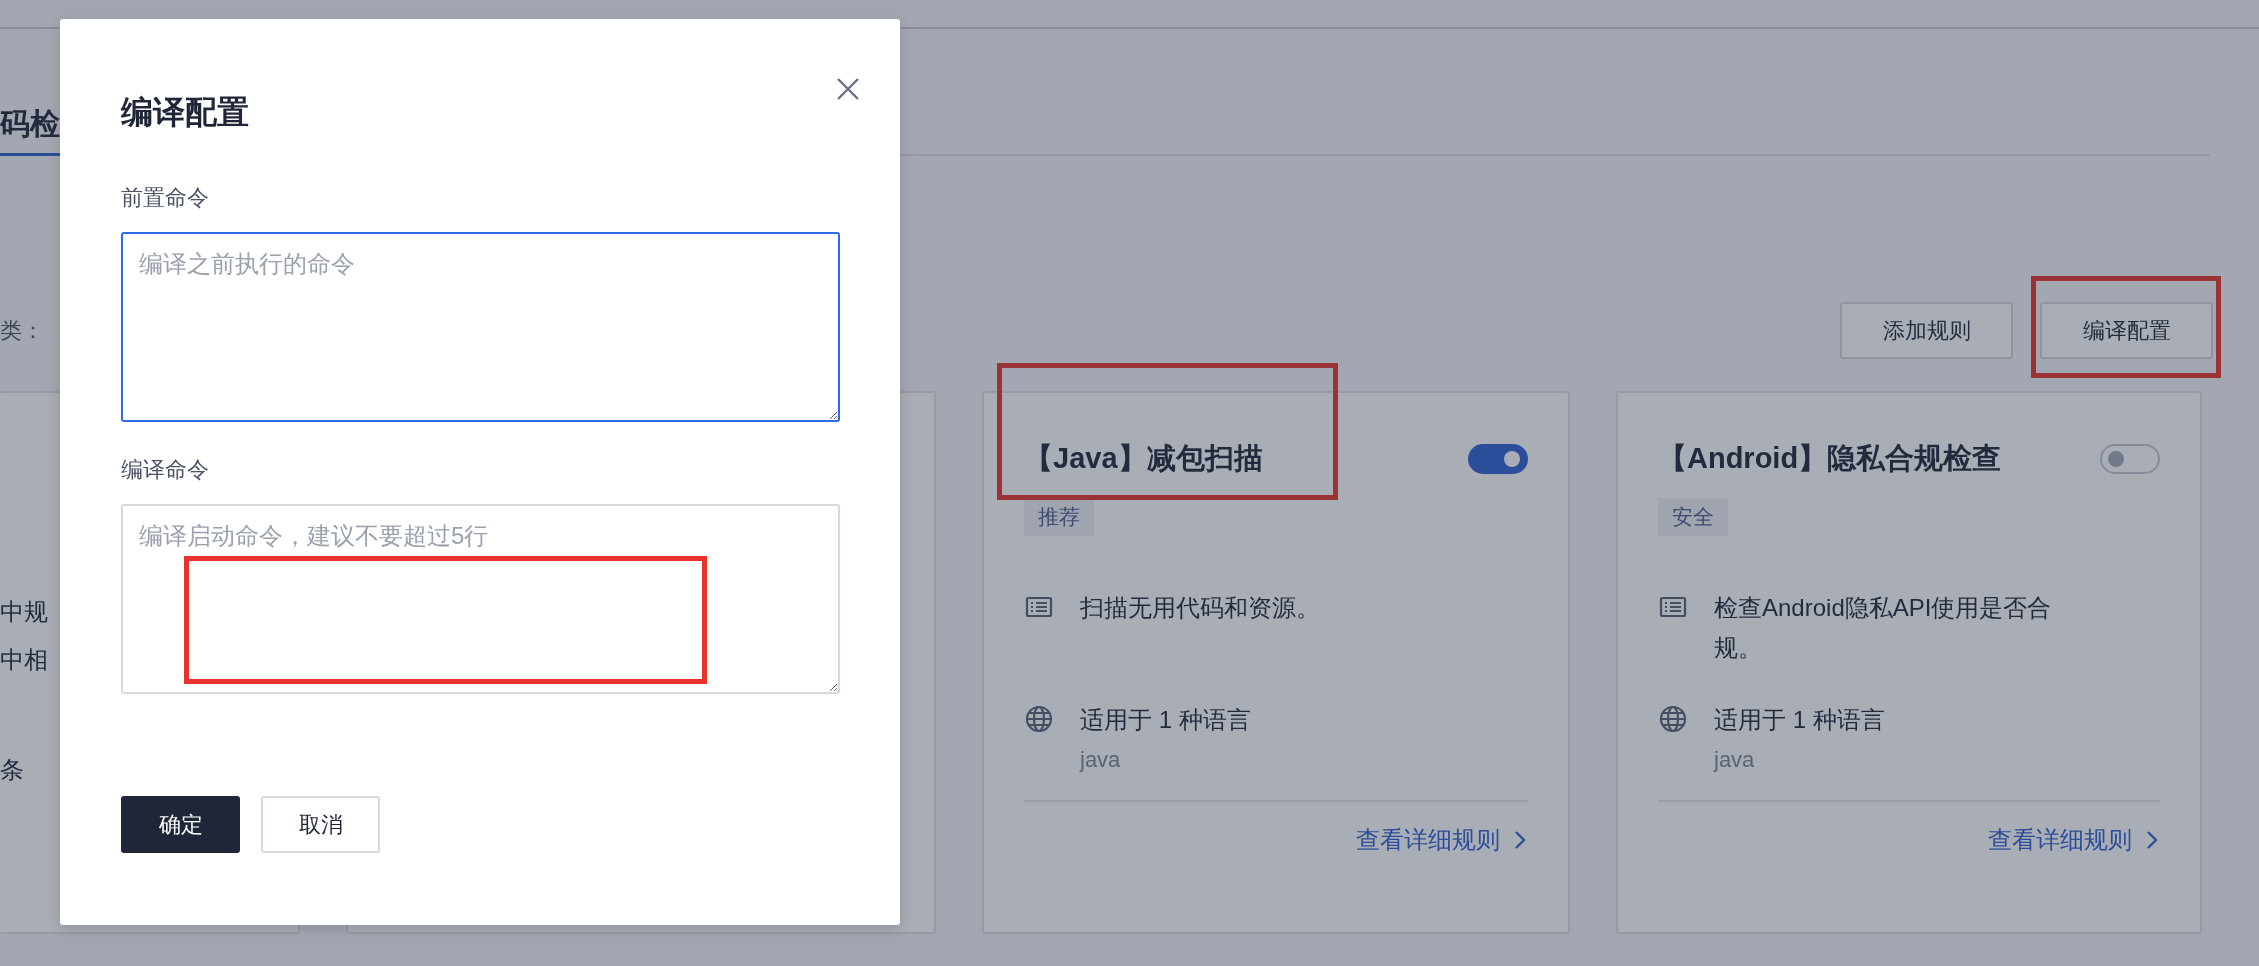 The height and width of the screenshot is (966, 2259). What do you see at coordinates (1926, 330) in the screenshot?
I see `toolbar-button: 添加规则` at bounding box center [1926, 330].